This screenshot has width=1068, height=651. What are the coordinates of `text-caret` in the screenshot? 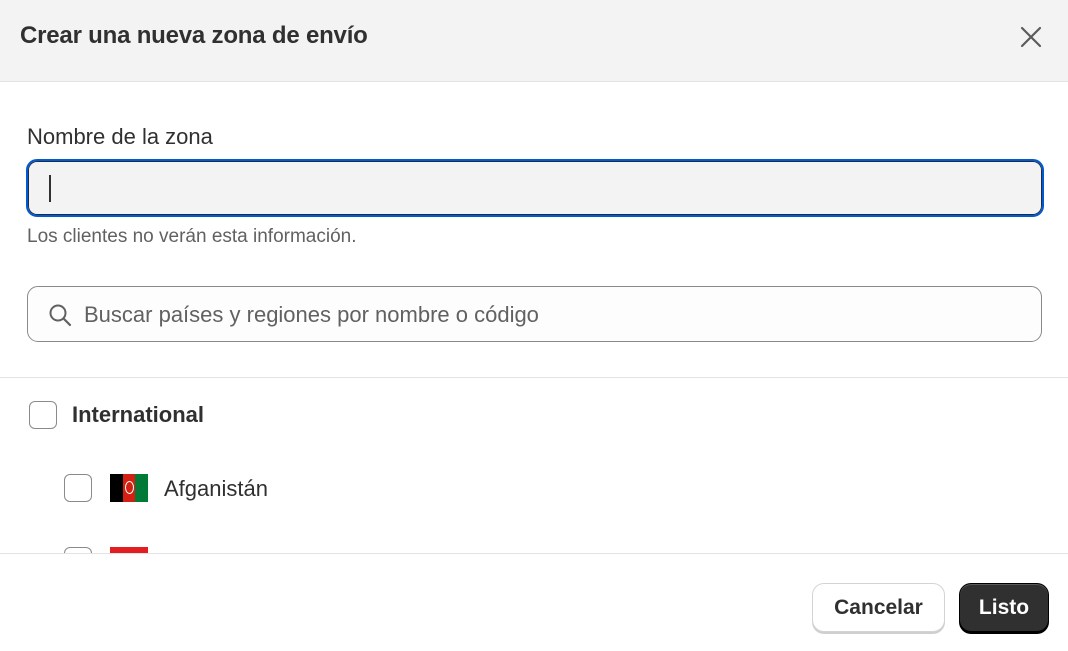 It's located at (50, 188).